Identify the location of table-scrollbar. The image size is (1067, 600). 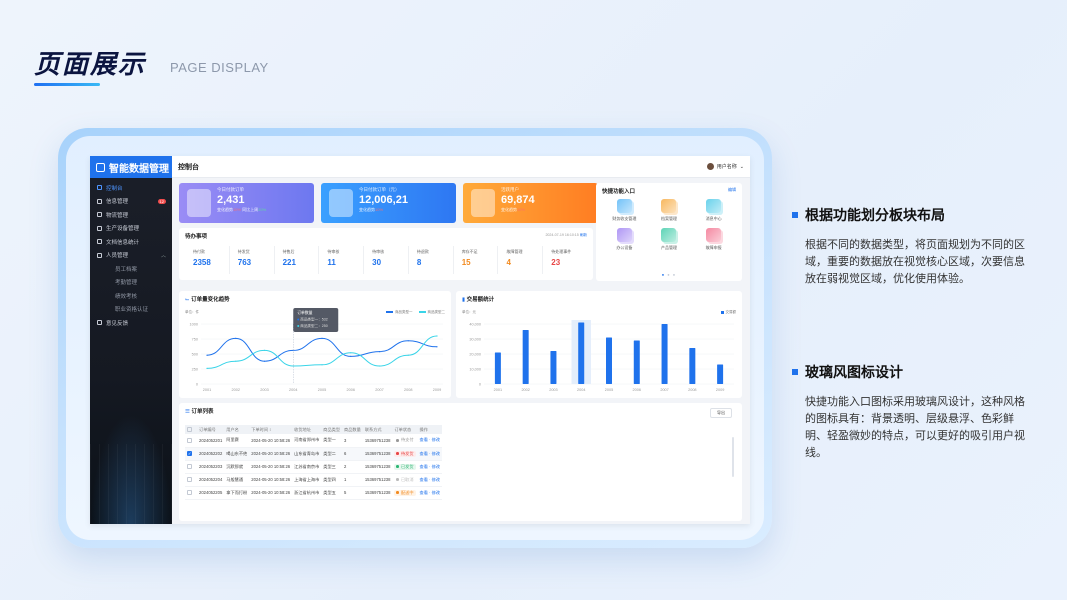
(733, 457).